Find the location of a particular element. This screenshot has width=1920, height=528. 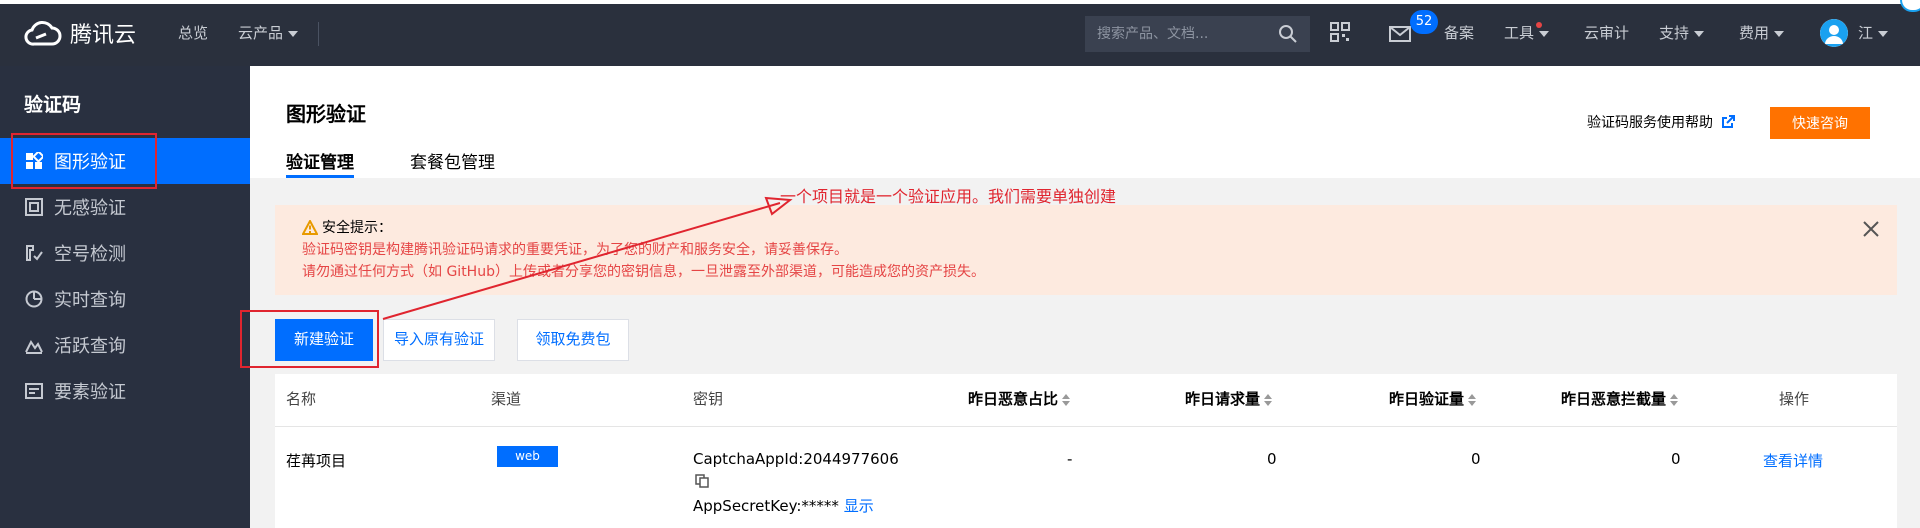

help-link-label: 验证码服务使用帮助 is located at coordinates (1650, 123).